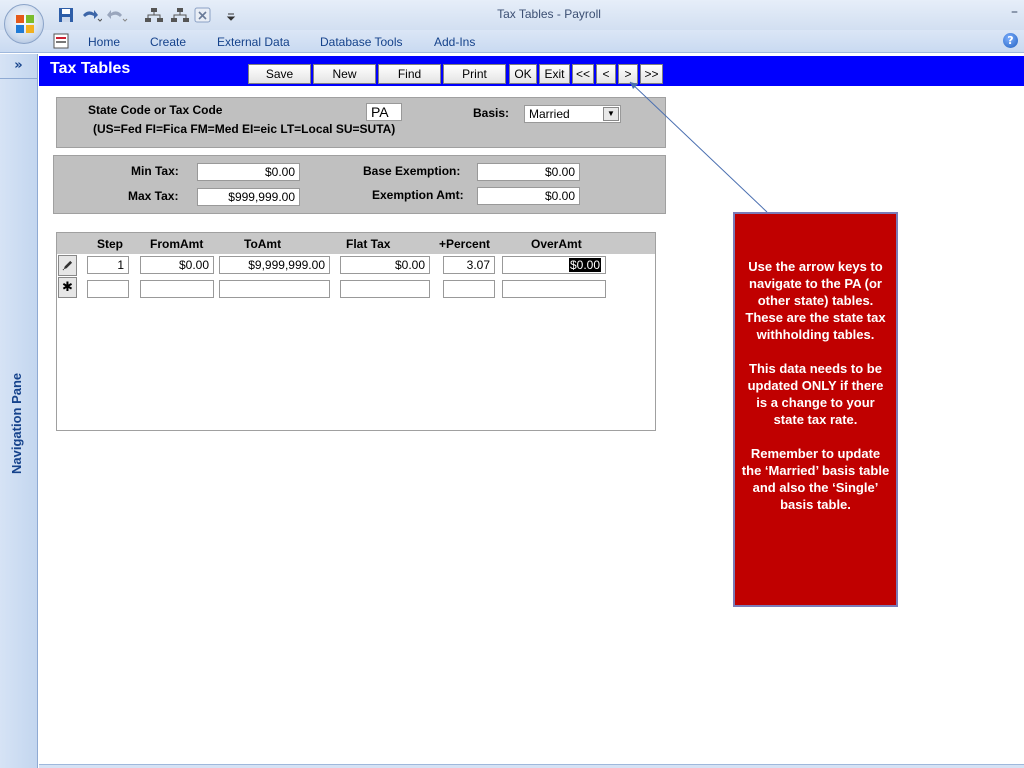 The width and height of the screenshot is (1024, 768). I want to click on state-code-label: State Code or Tax Code, so click(155, 110).